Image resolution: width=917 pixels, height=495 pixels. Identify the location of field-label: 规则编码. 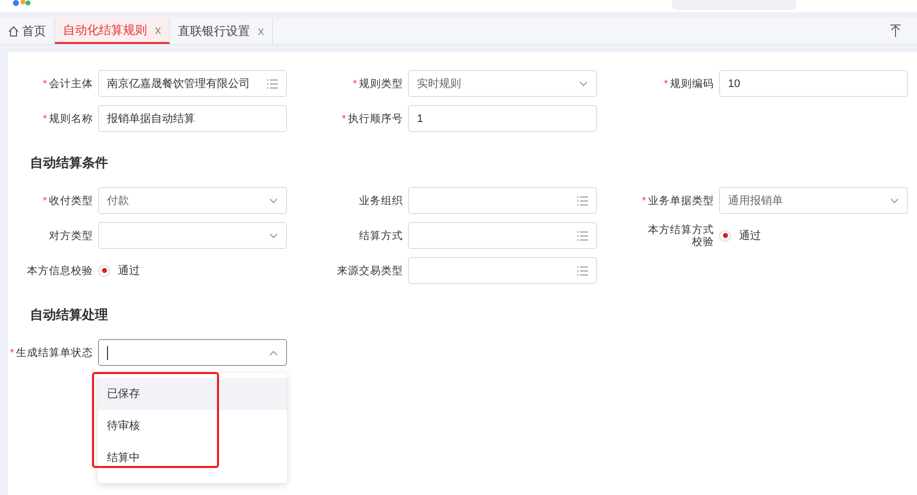
(692, 84).